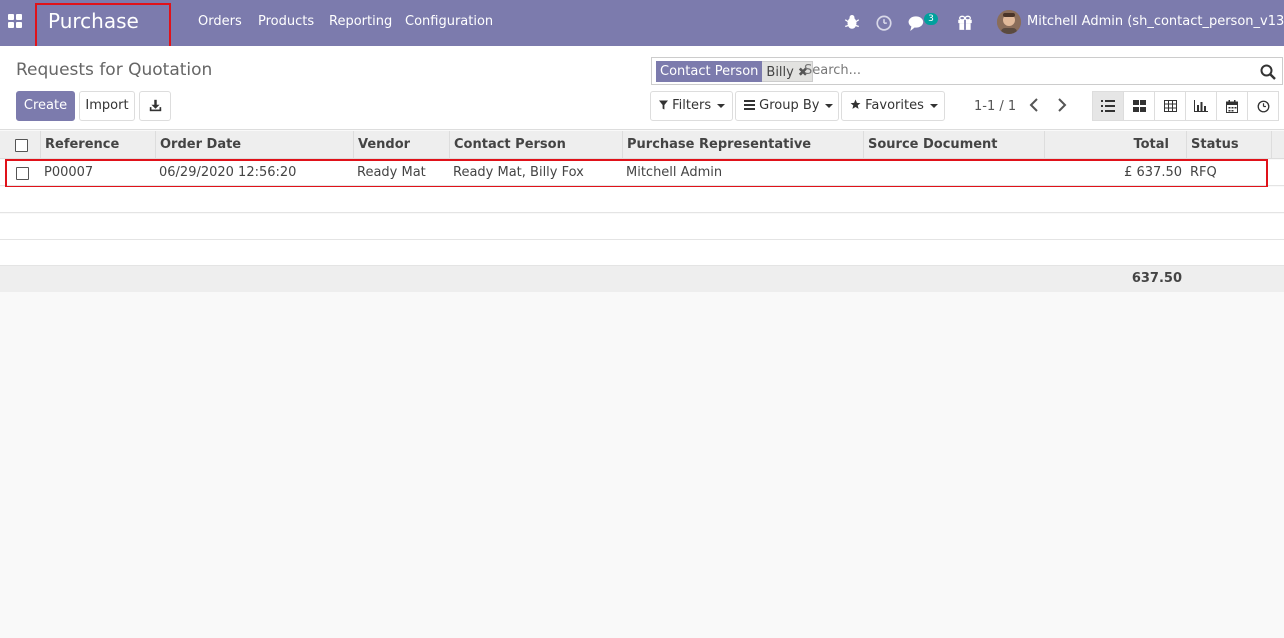 The height and width of the screenshot is (638, 1284). What do you see at coordinates (220, 21) in the screenshot?
I see `menu-orders: Orders` at bounding box center [220, 21].